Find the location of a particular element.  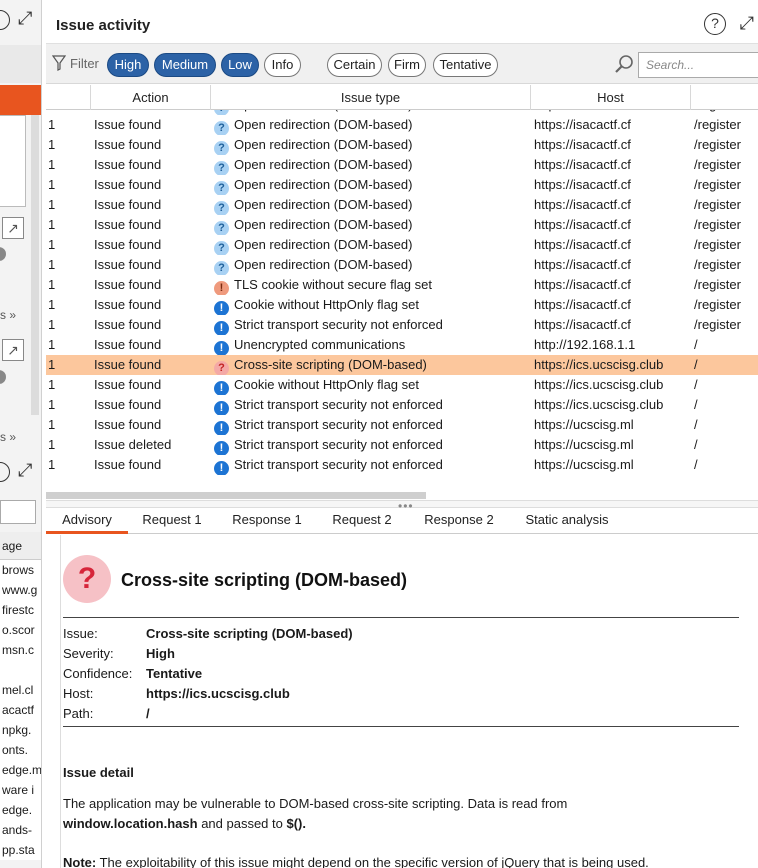

list-item: o.scor is located at coordinates (20, 630).